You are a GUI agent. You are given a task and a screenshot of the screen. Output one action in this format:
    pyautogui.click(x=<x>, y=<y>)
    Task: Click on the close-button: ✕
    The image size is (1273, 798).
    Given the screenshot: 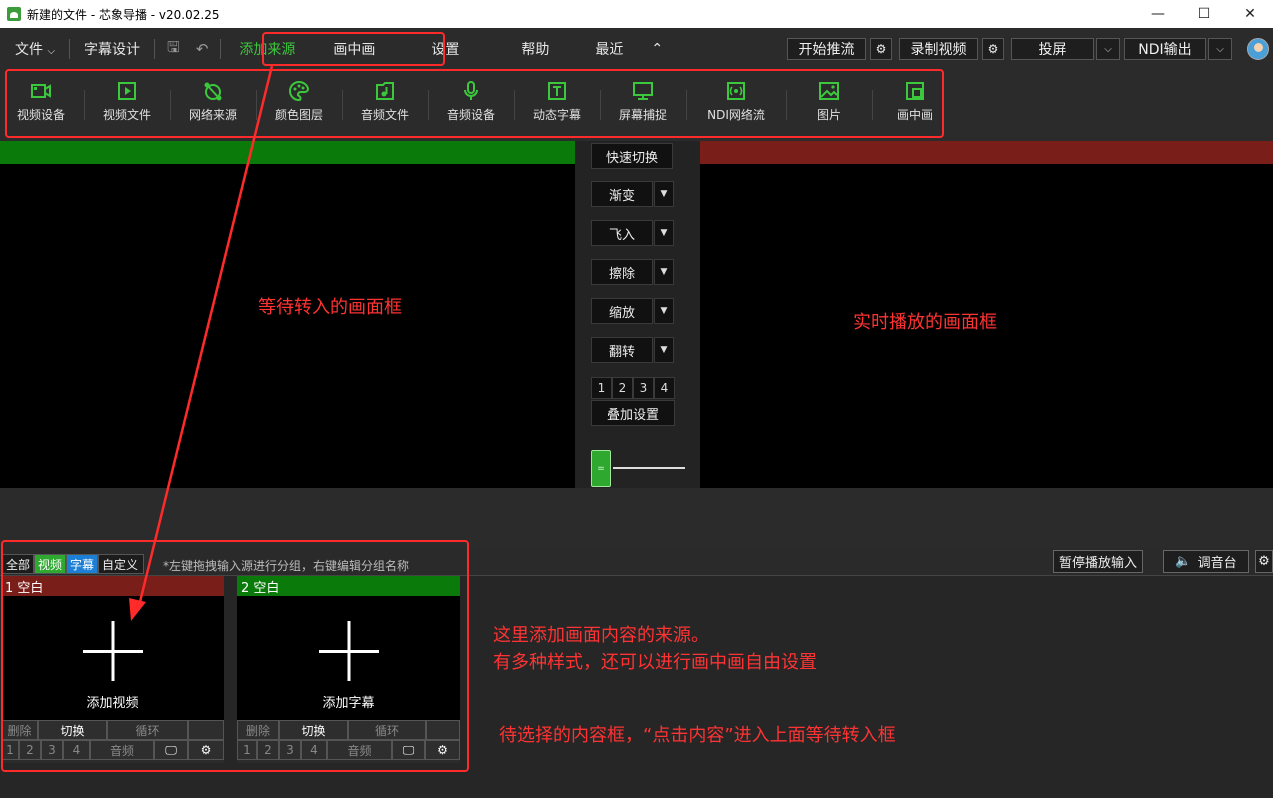 What is the action you would take?
    pyautogui.click(x=1250, y=14)
    